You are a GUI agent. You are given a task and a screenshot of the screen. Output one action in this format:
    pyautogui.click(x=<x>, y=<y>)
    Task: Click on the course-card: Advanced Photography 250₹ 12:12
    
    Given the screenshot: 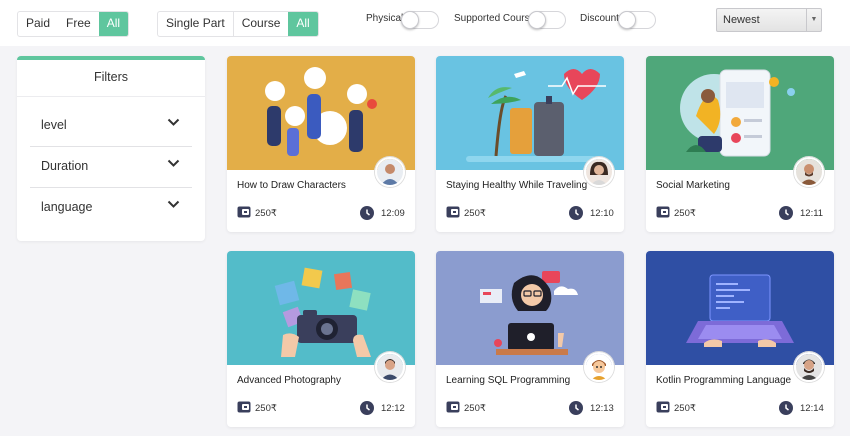 What is the action you would take?
    pyautogui.click(x=321, y=339)
    